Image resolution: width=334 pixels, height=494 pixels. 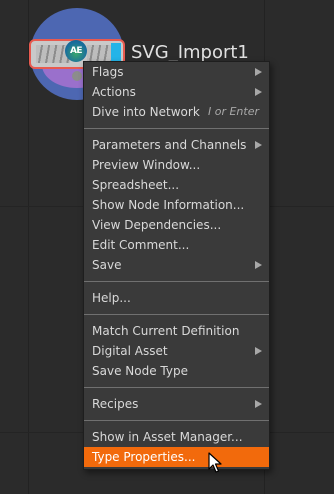 What do you see at coordinates (77, 76) in the screenshot?
I see `node-output-connector` at bounding box center [77, 76].